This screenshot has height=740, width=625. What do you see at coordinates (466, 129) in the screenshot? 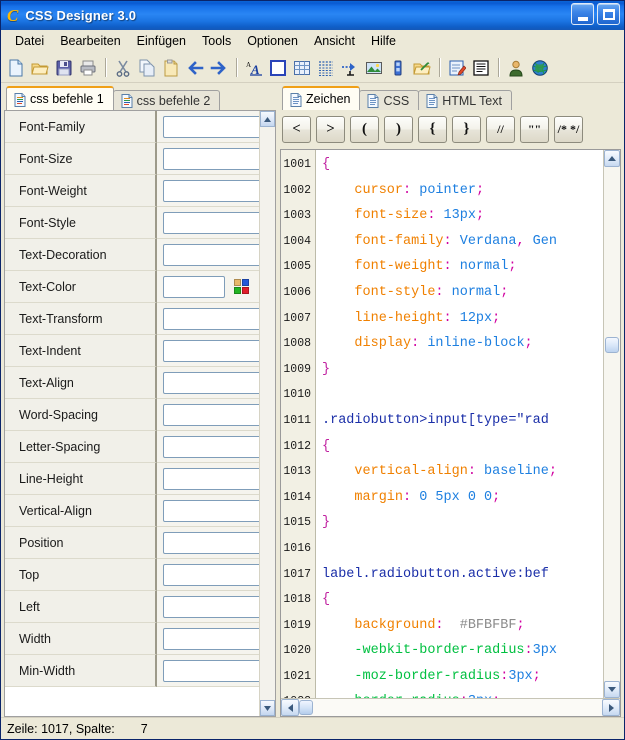
I see `insert-rbrace-button: }` at bounding box center [466, 129].